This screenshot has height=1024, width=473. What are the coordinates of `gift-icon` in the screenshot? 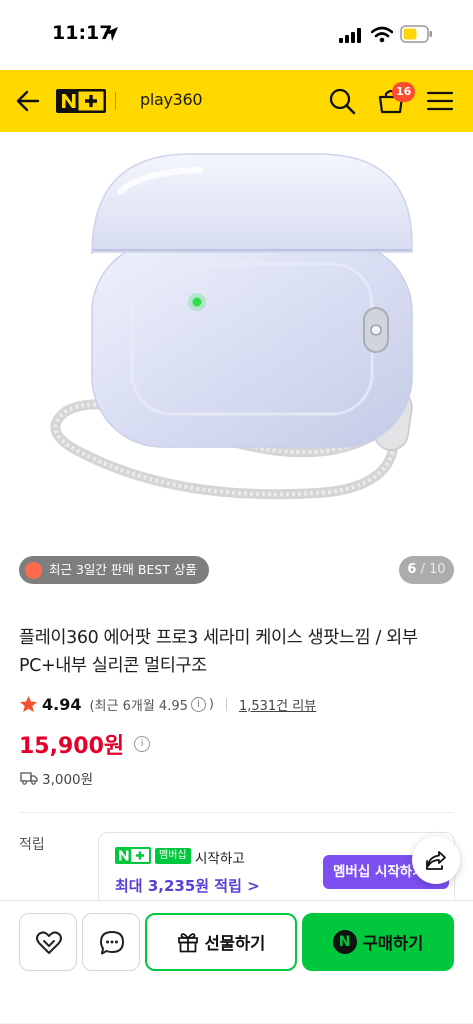 It's located at (33, 570).